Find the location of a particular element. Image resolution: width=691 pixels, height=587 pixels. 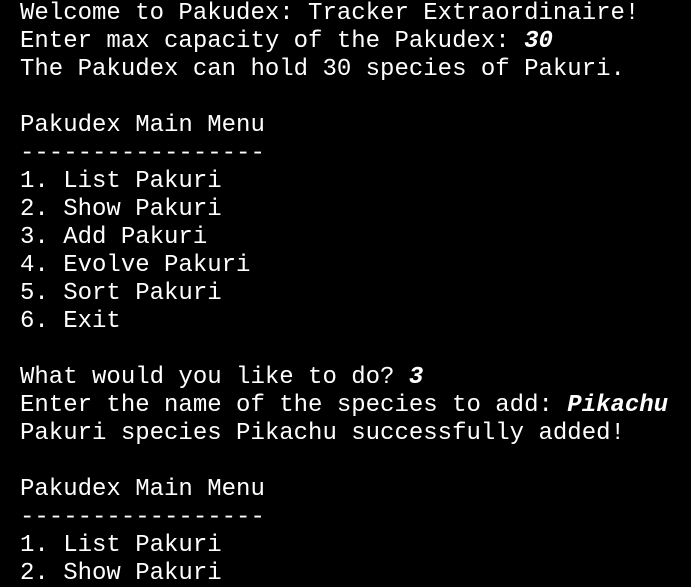

menu-item-add: 3. Add Pakuri is located at coordinates (114, 237).